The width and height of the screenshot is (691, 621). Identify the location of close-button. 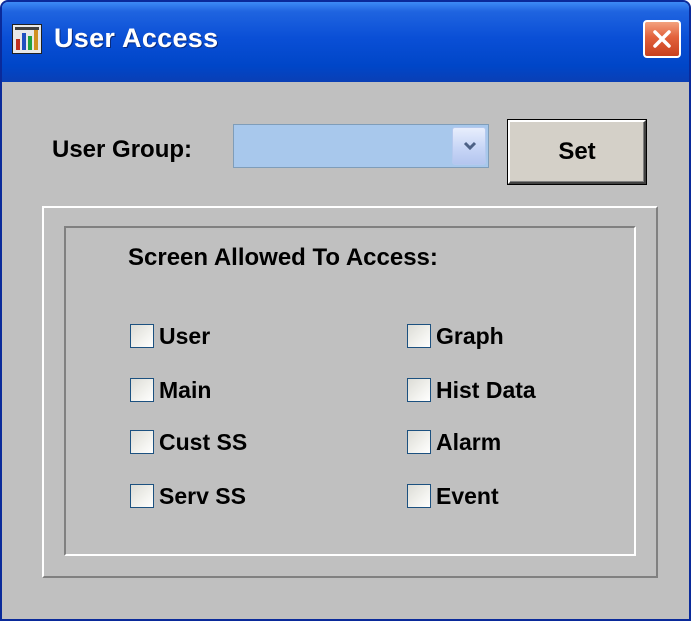
(662, 39).